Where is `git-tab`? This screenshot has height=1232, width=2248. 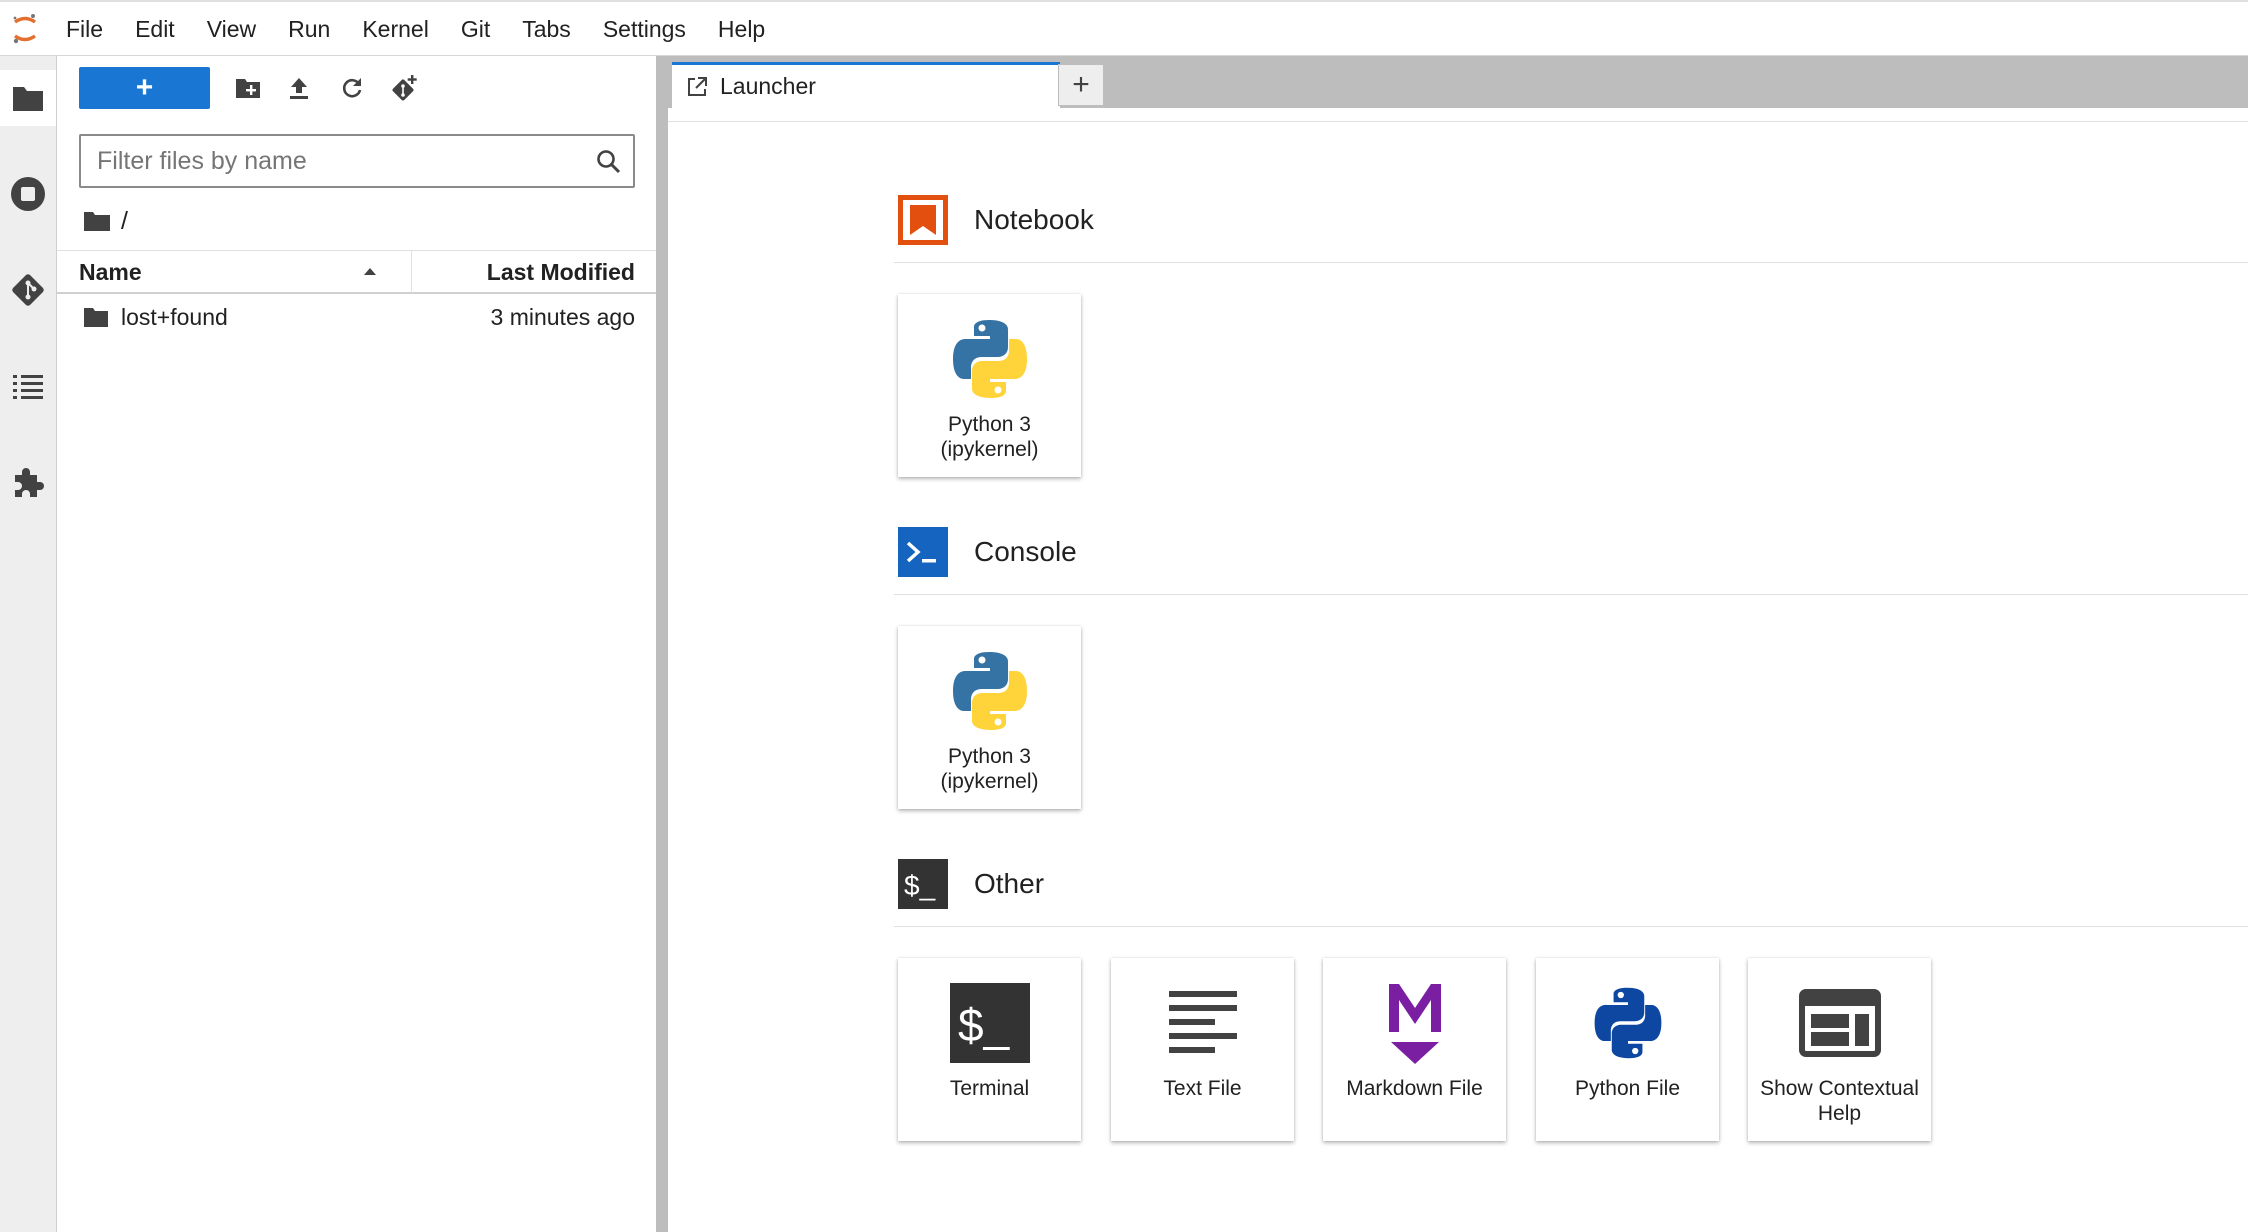 git-tab is located at coordinates (28, 290).